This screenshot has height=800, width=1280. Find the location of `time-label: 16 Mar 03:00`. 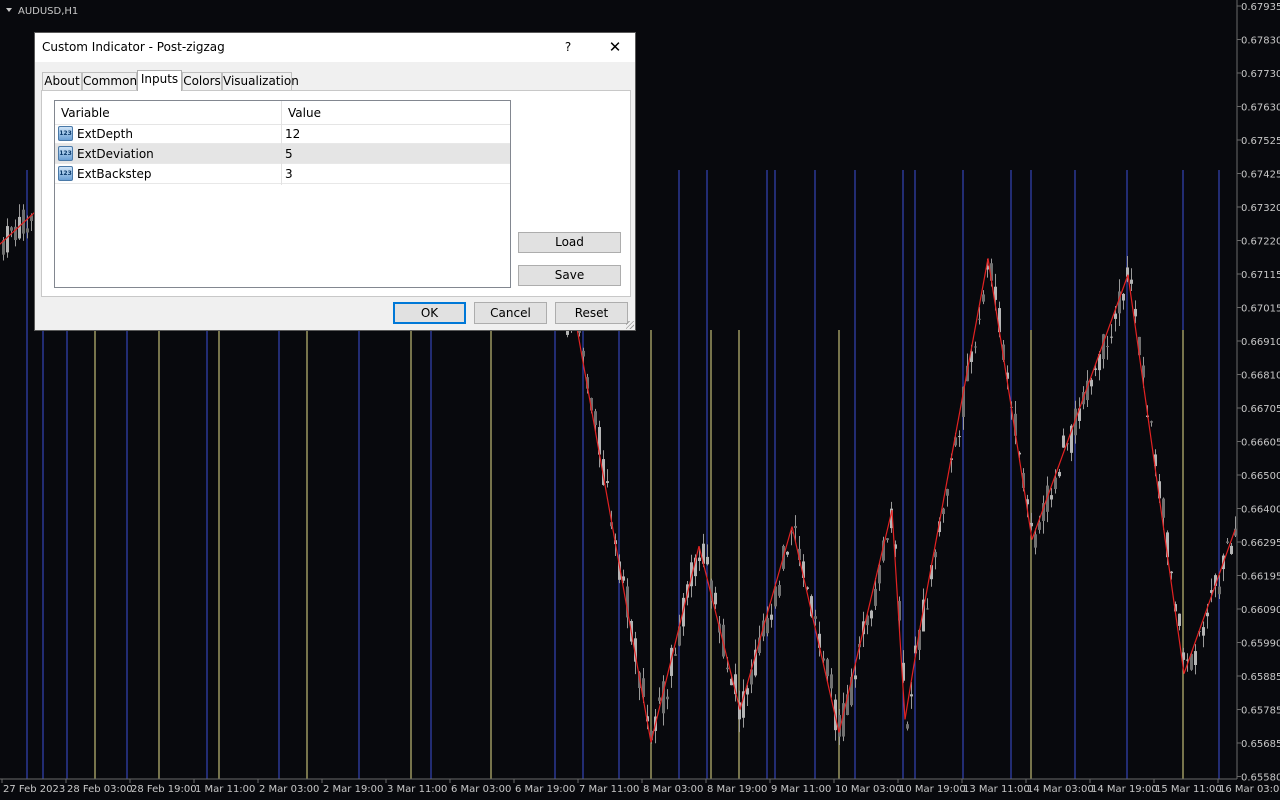

time-label: 16 Mar 03:00 is located at coordinates (1249, 789).